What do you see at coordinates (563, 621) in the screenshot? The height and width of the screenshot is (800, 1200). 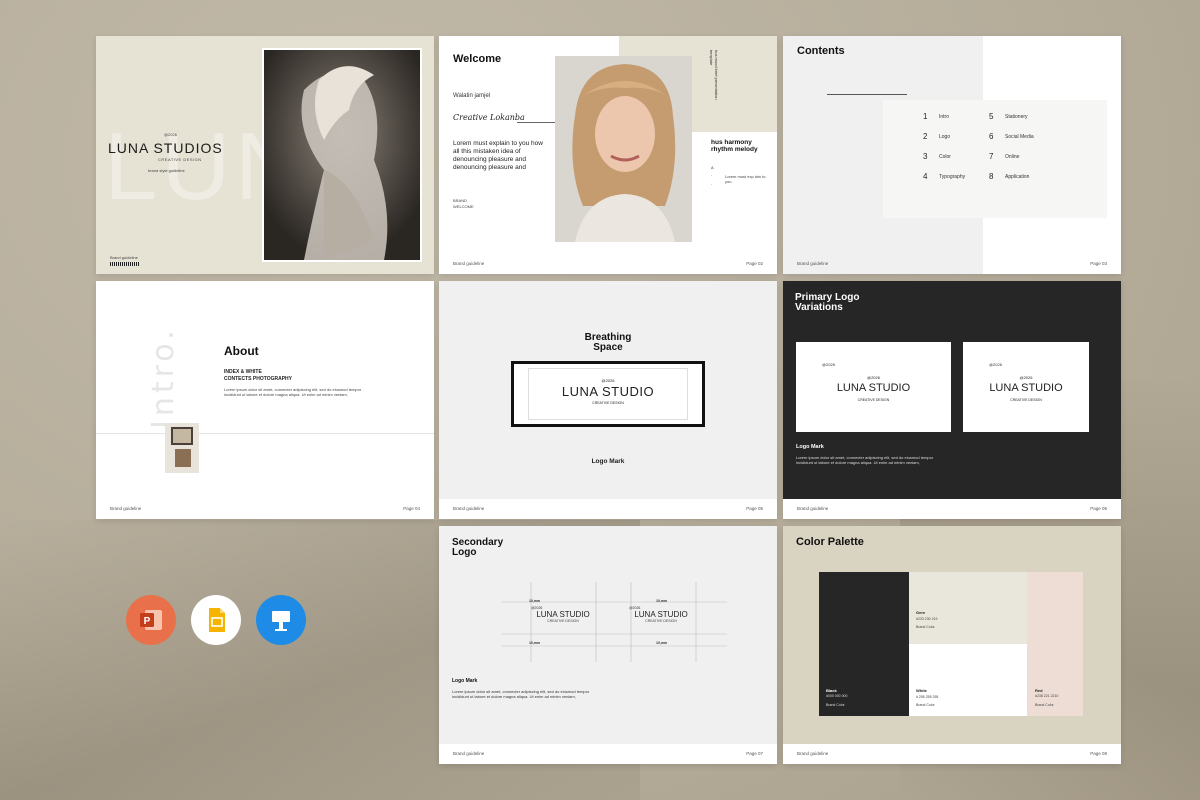 I see `secondary-logo-sub-1: CREATIVE DESIGN` at bounding box center [563, 621].